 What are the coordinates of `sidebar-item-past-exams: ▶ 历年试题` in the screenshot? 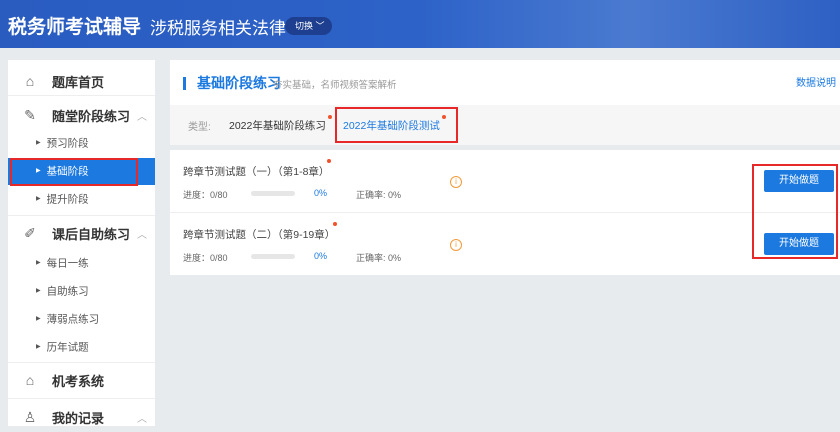 It's located at (81, 347).